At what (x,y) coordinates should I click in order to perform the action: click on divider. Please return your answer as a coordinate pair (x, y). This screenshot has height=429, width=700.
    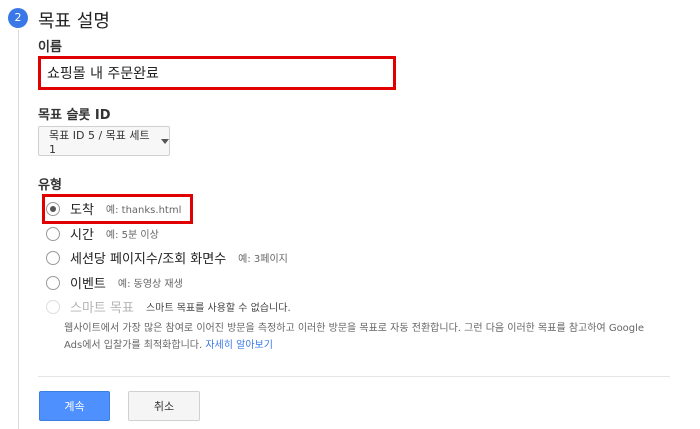
    Looking at the image, I should click on (354, 376).